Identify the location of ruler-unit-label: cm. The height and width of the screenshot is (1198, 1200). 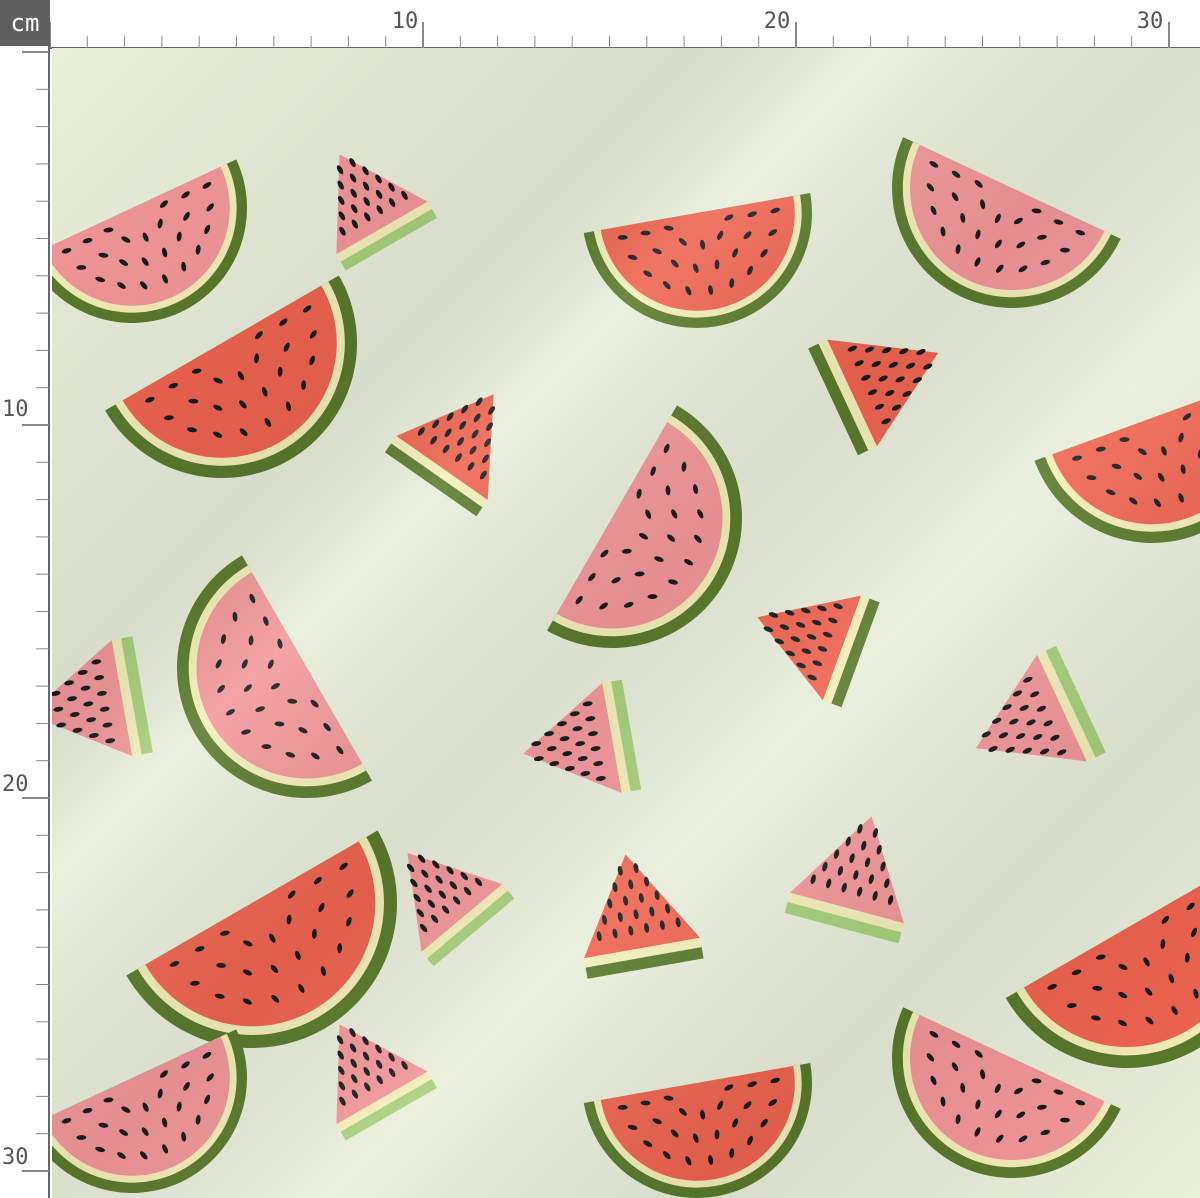
(25, 23).